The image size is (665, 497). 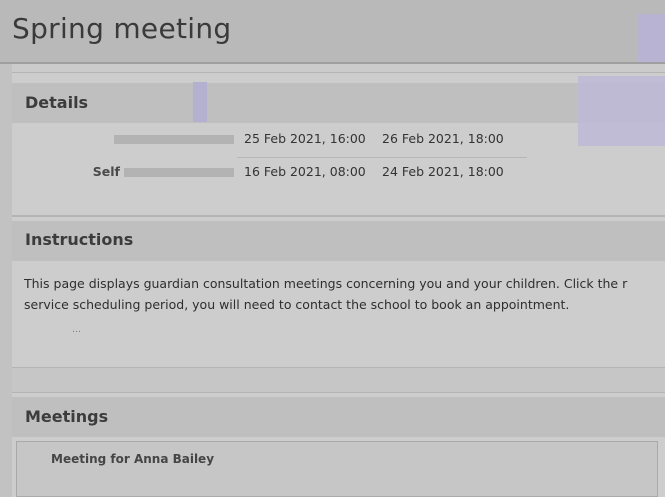 What do you see at coordinates (200, 102) in the screenshot?
I see `accent-strip` at bounding box center [200, 102].